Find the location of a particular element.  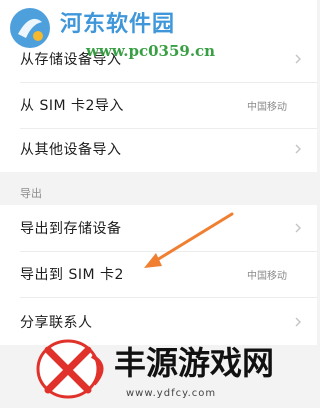

import-from-other-device-item: 从其他设备导入 is located at coordinates (158, 149).